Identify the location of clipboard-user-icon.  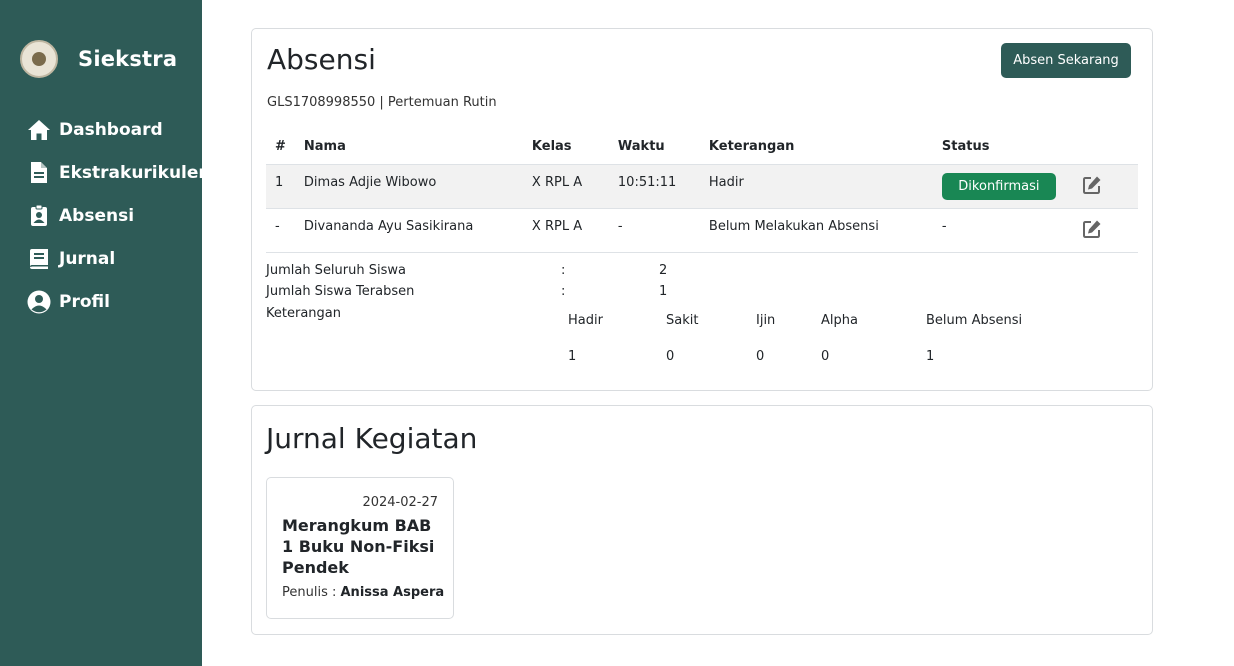
(39, 216).